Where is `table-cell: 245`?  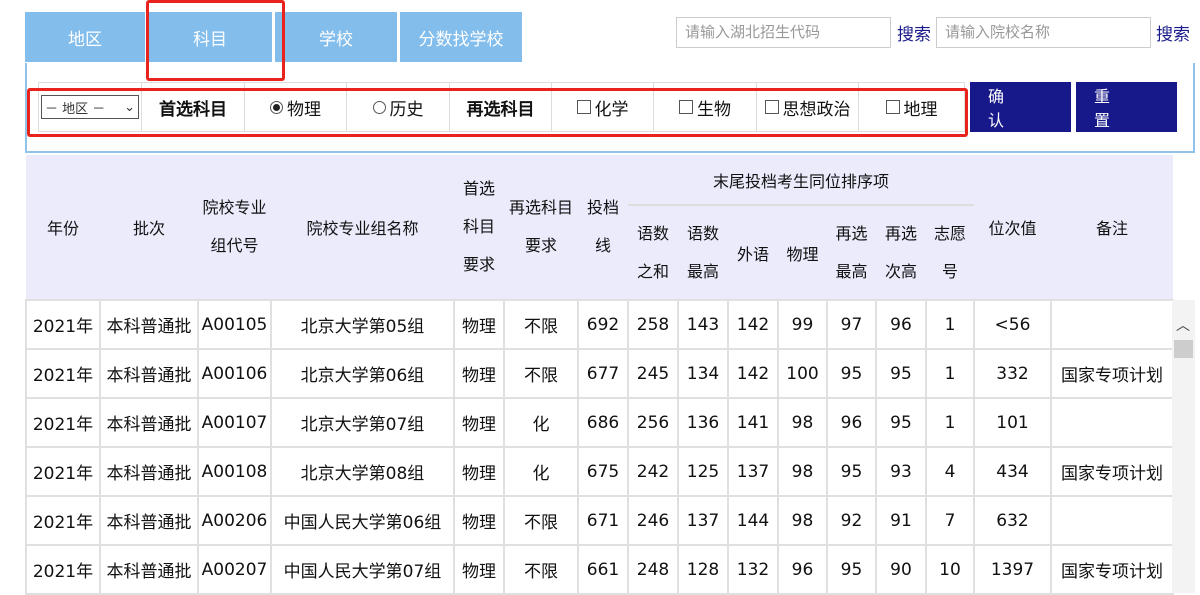 table-cell: 245 is located at coordinates (653, 373).